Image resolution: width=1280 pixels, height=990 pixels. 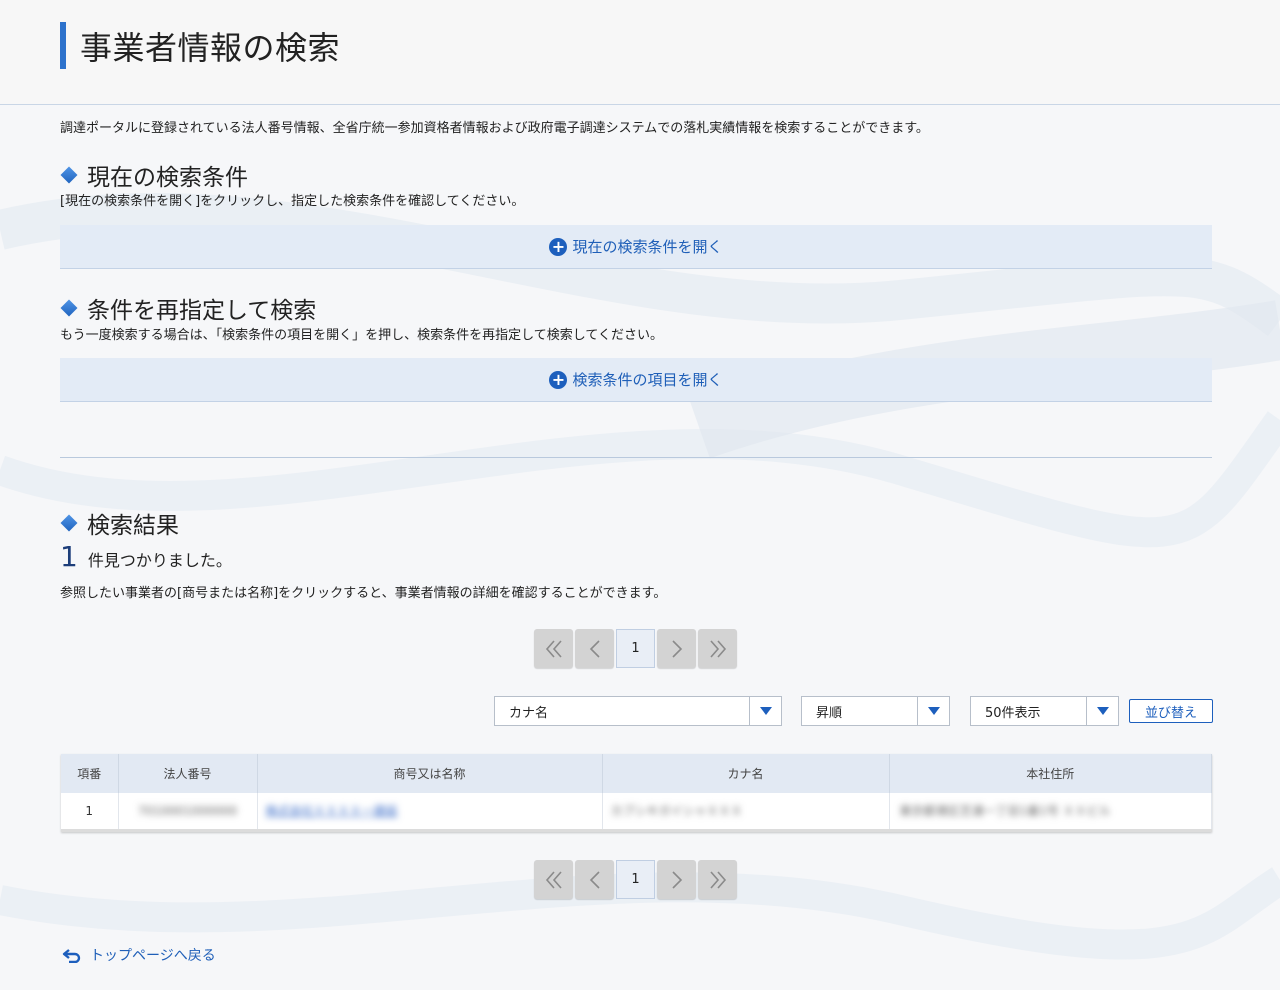 What do you see at coordinates (676, 811) in the screenshot?
I see `kana-name-value: カブシキガイシャＸＸＸ` at bounding box center [676, 811].